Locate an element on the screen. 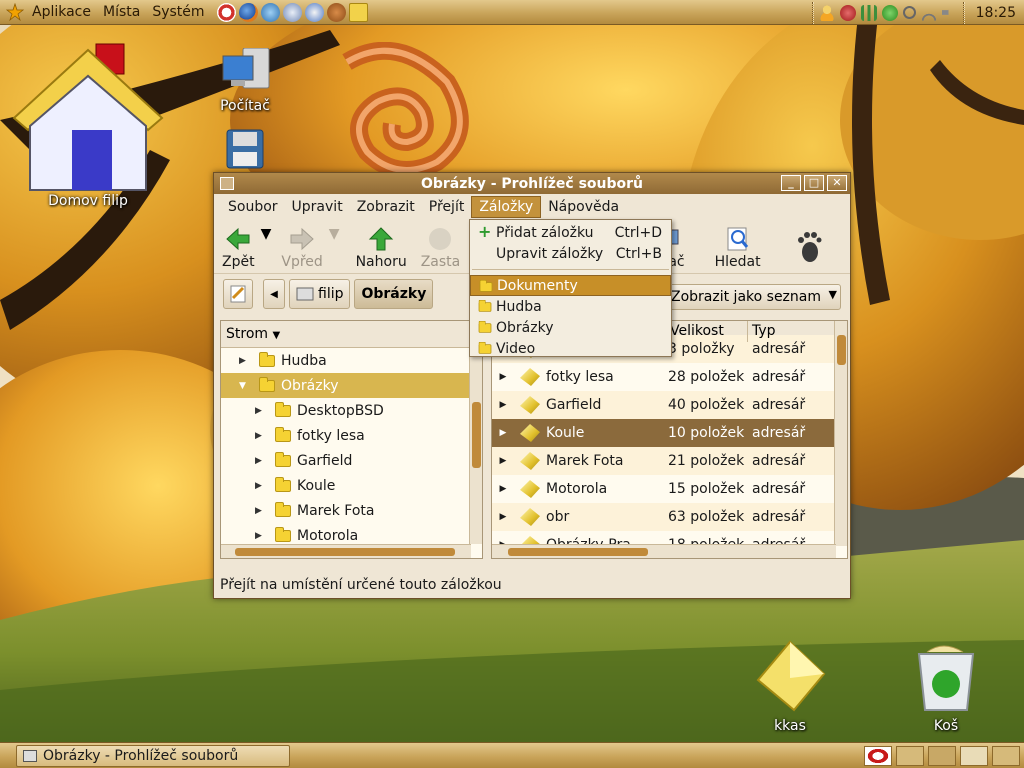 The image size is (1024, 768). desktop-icon-home: Domov filip is located at coordinates (88, 124).